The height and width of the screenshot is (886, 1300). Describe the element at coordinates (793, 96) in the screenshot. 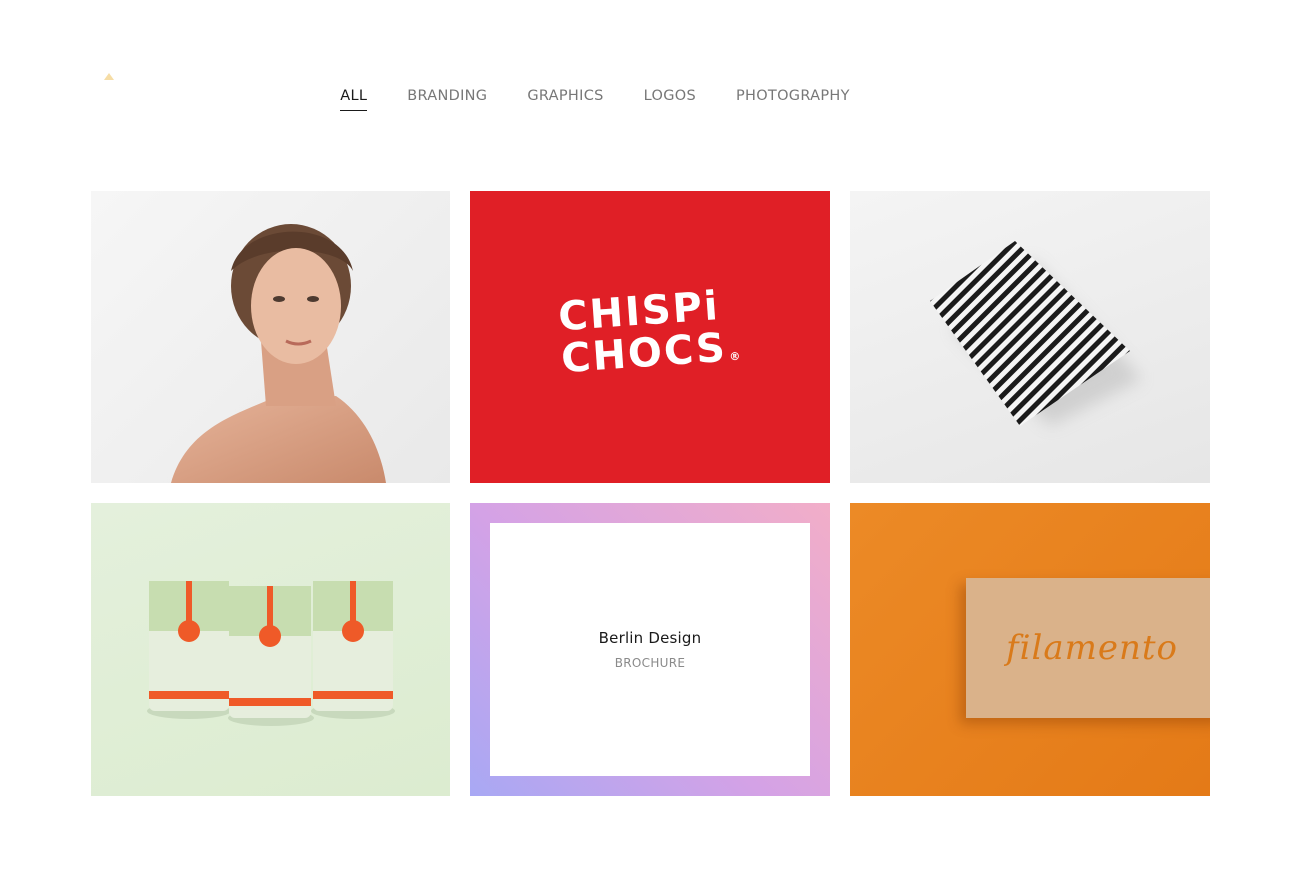

I see `filter-photography: PHOTOGRAPHY` at that location.